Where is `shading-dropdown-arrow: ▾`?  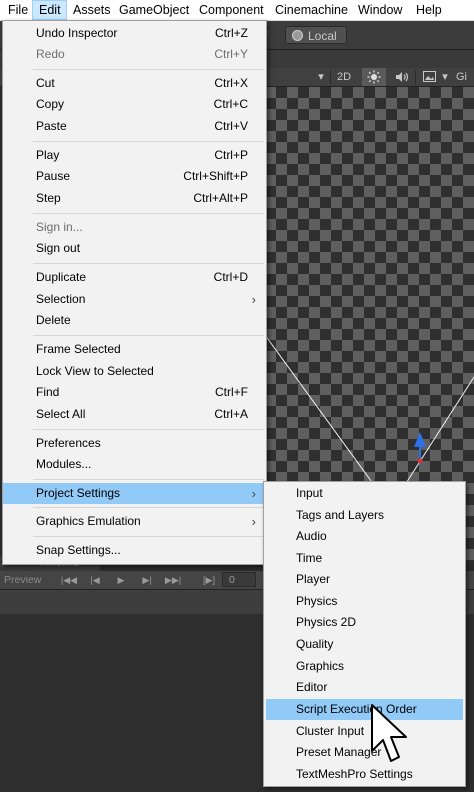
shading-dropdown-arrow: ▾ is located at coordinates (321, 77).